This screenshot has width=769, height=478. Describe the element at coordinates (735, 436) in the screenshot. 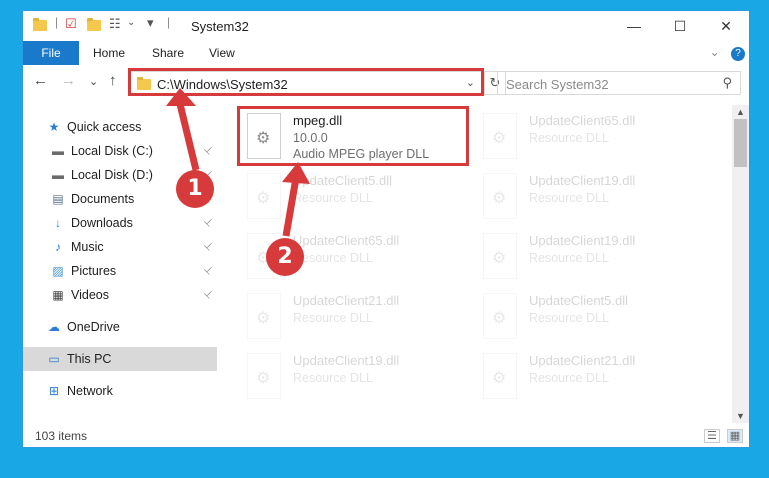

I see `large-icons-view-icon: ▦` at that location.